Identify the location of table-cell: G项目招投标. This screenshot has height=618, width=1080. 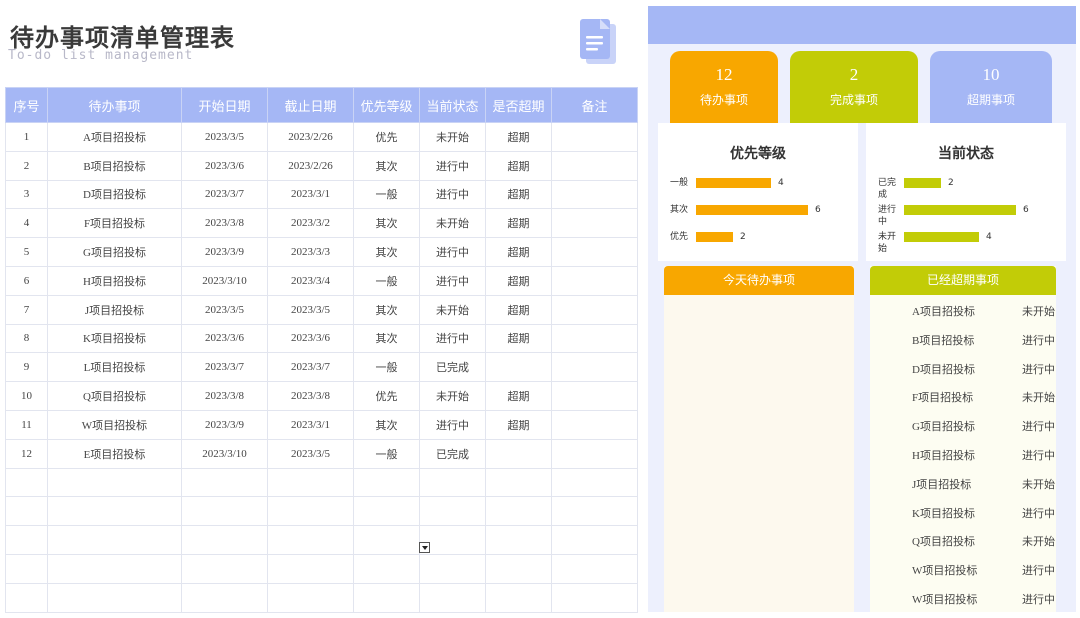
(114, 252).